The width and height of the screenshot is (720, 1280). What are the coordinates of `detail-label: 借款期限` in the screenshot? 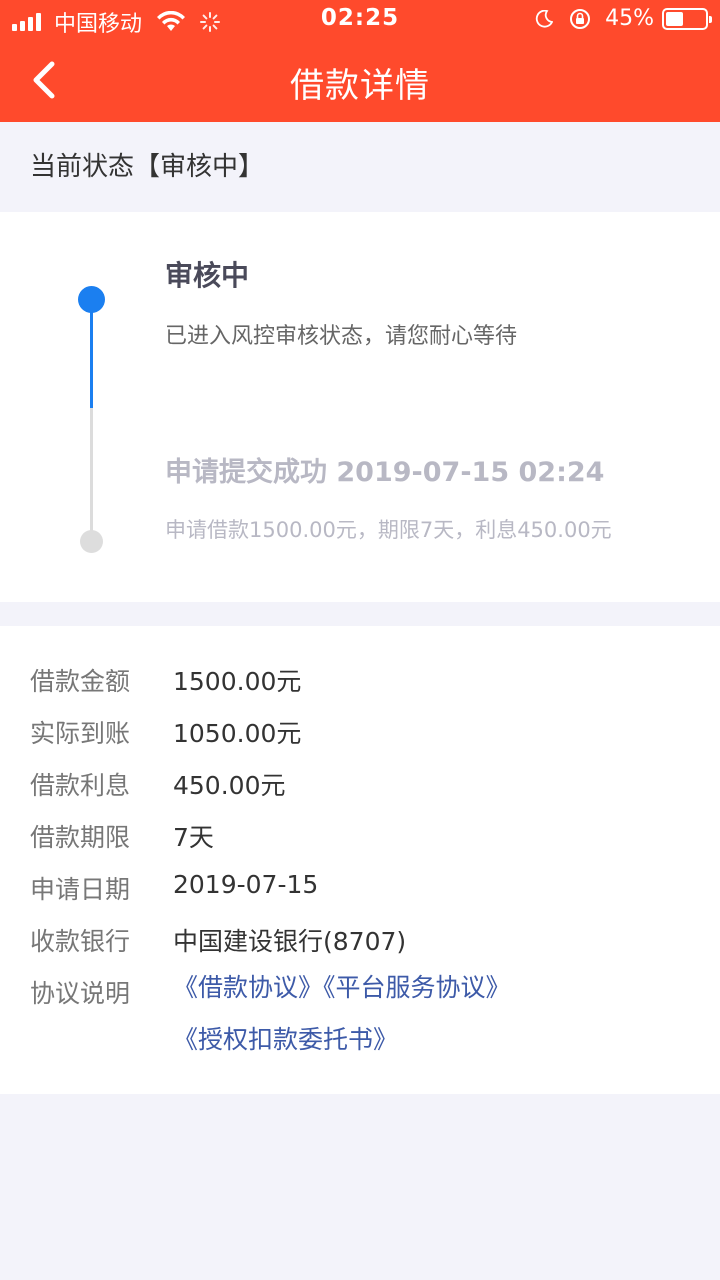 It's located at (80, 837).